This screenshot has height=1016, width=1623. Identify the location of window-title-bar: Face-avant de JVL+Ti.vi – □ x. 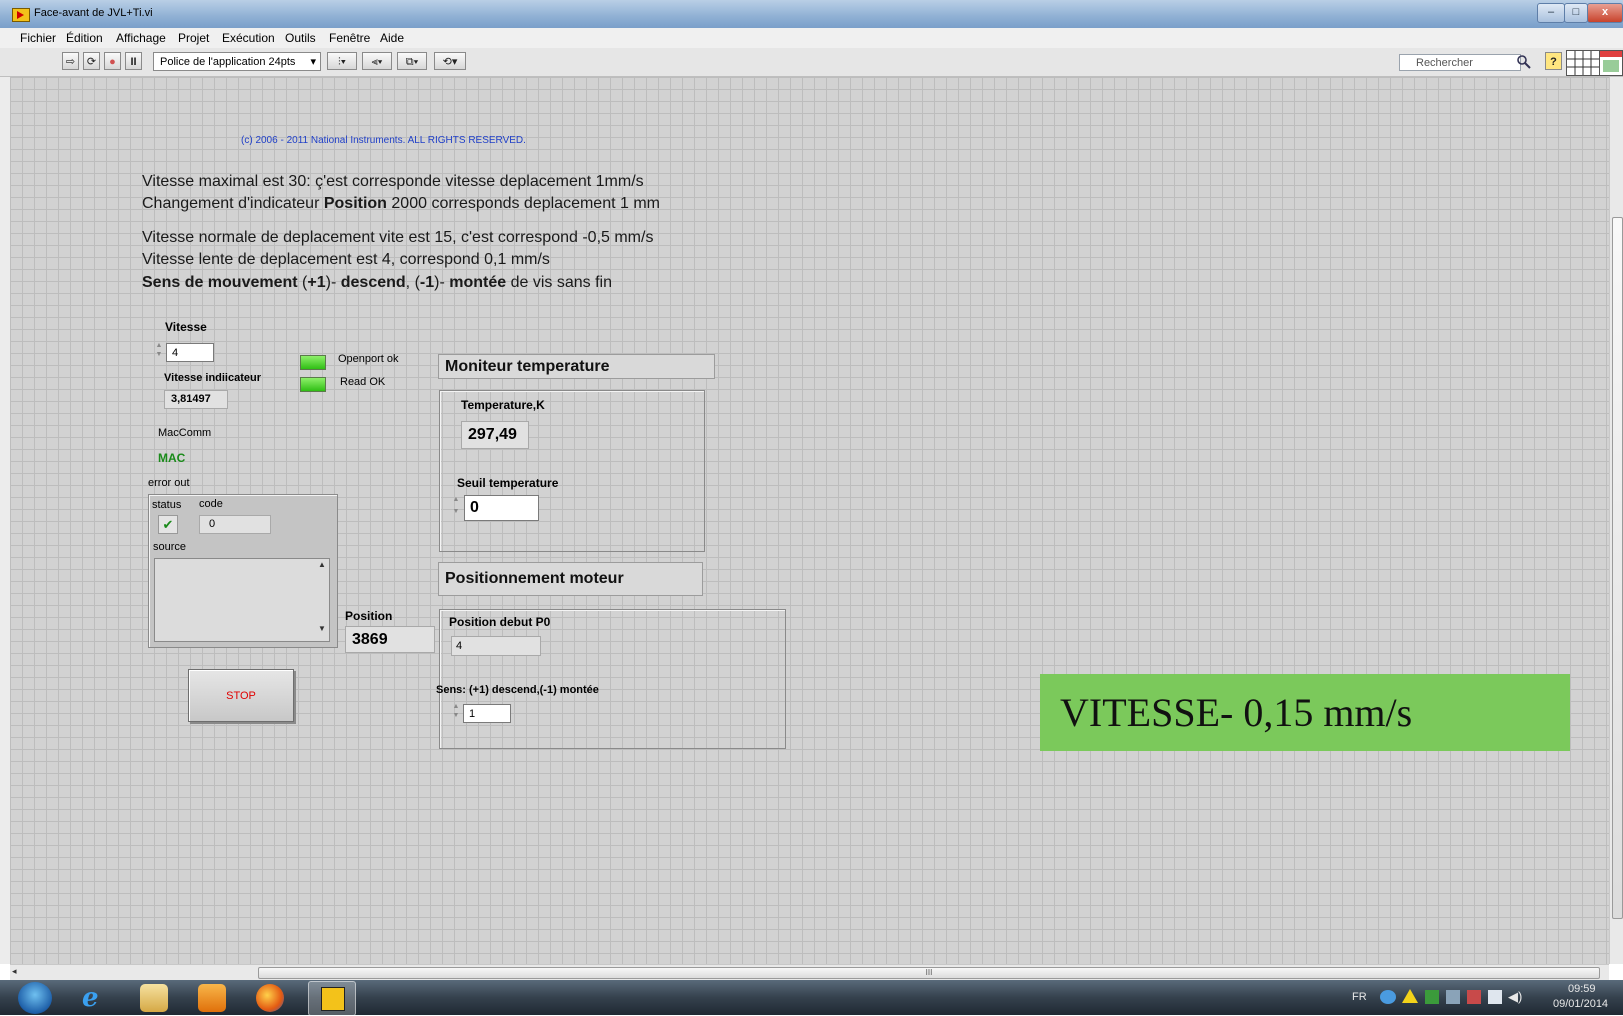
(811, 14).